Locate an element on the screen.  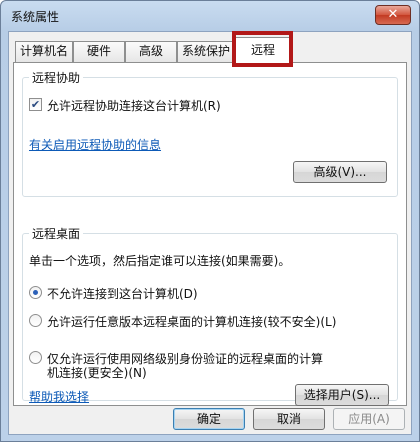
tab-computer-name: 计算机名 is located at coordinates (44, 51).